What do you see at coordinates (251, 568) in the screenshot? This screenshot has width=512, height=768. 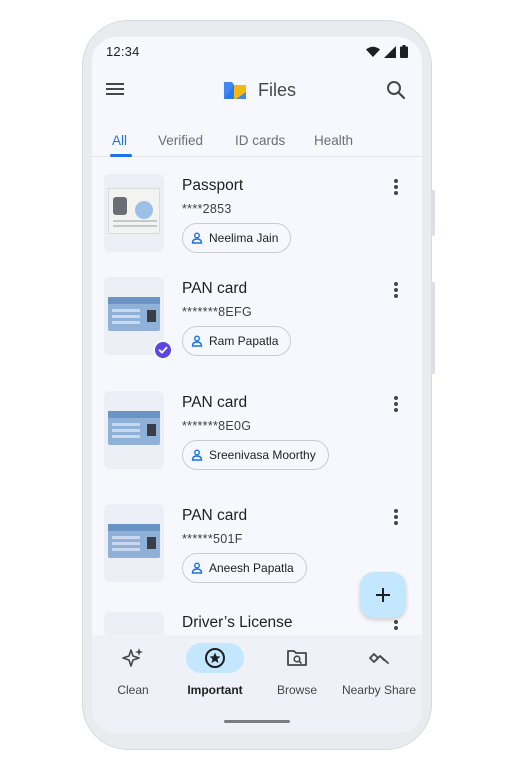 I see `owner-name: Aneesh Papatla` at bounding box center [251, 568].